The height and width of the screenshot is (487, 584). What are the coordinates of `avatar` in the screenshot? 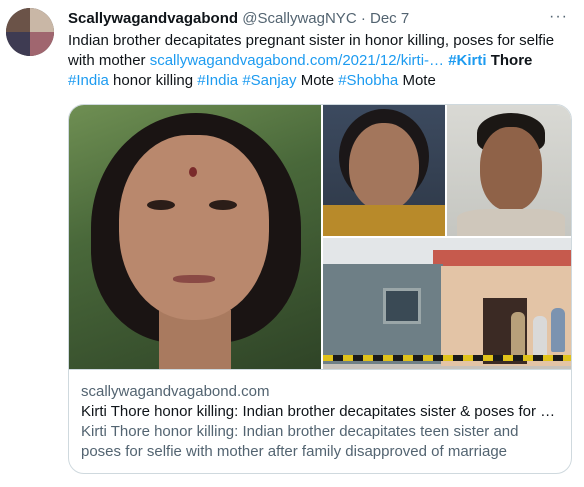 It's located at (30, 32).